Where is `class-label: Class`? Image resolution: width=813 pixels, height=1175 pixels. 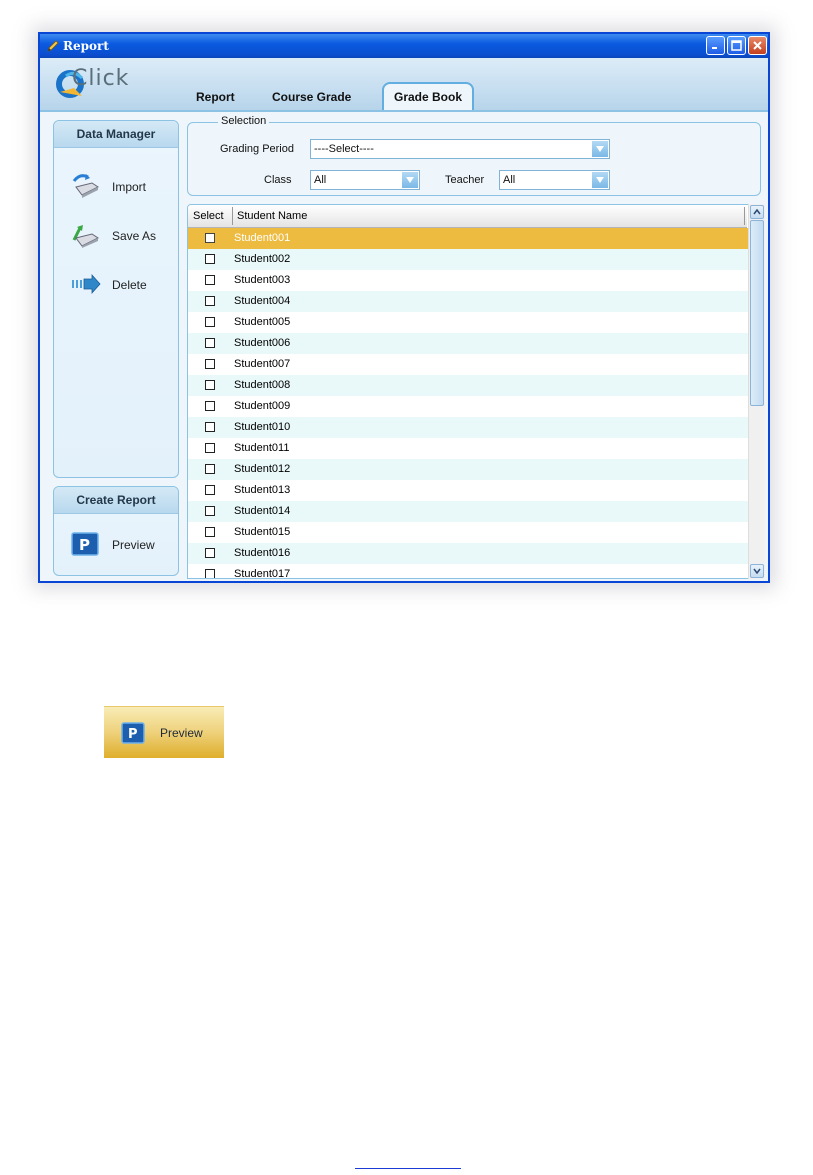
class-label: Class is located at coordinates (278, 180).